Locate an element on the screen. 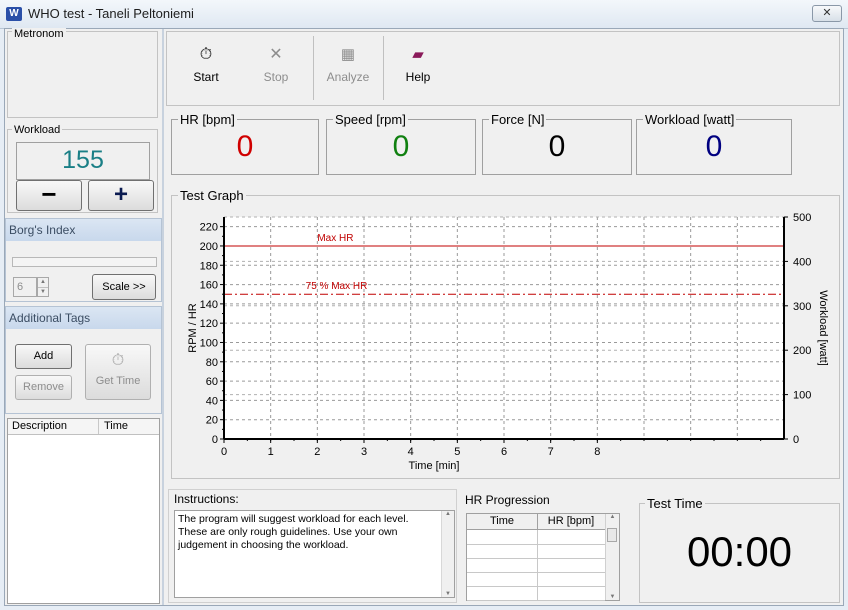 The width and height of the screenshot is (848, 610). workload-decrease-button: − is located at coordinates (49, 195).